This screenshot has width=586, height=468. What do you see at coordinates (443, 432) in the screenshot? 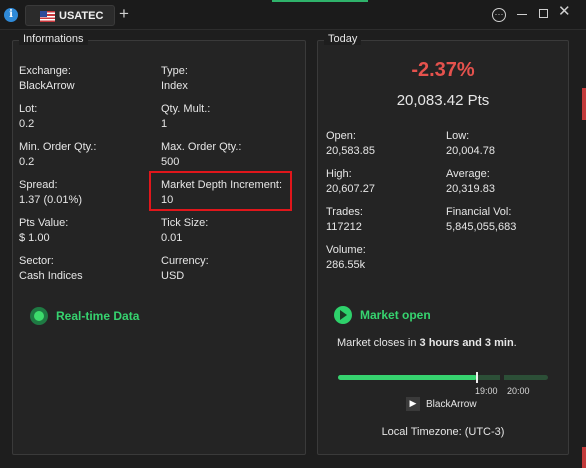
I see `local-timezone: Local Timezone: (UTC-3)` at bounding box center [443, 432].